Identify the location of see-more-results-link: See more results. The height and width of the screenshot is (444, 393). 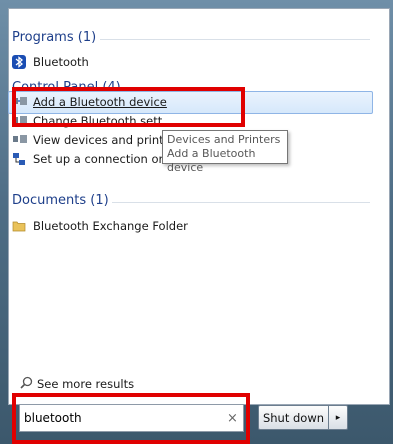
(77, 384).